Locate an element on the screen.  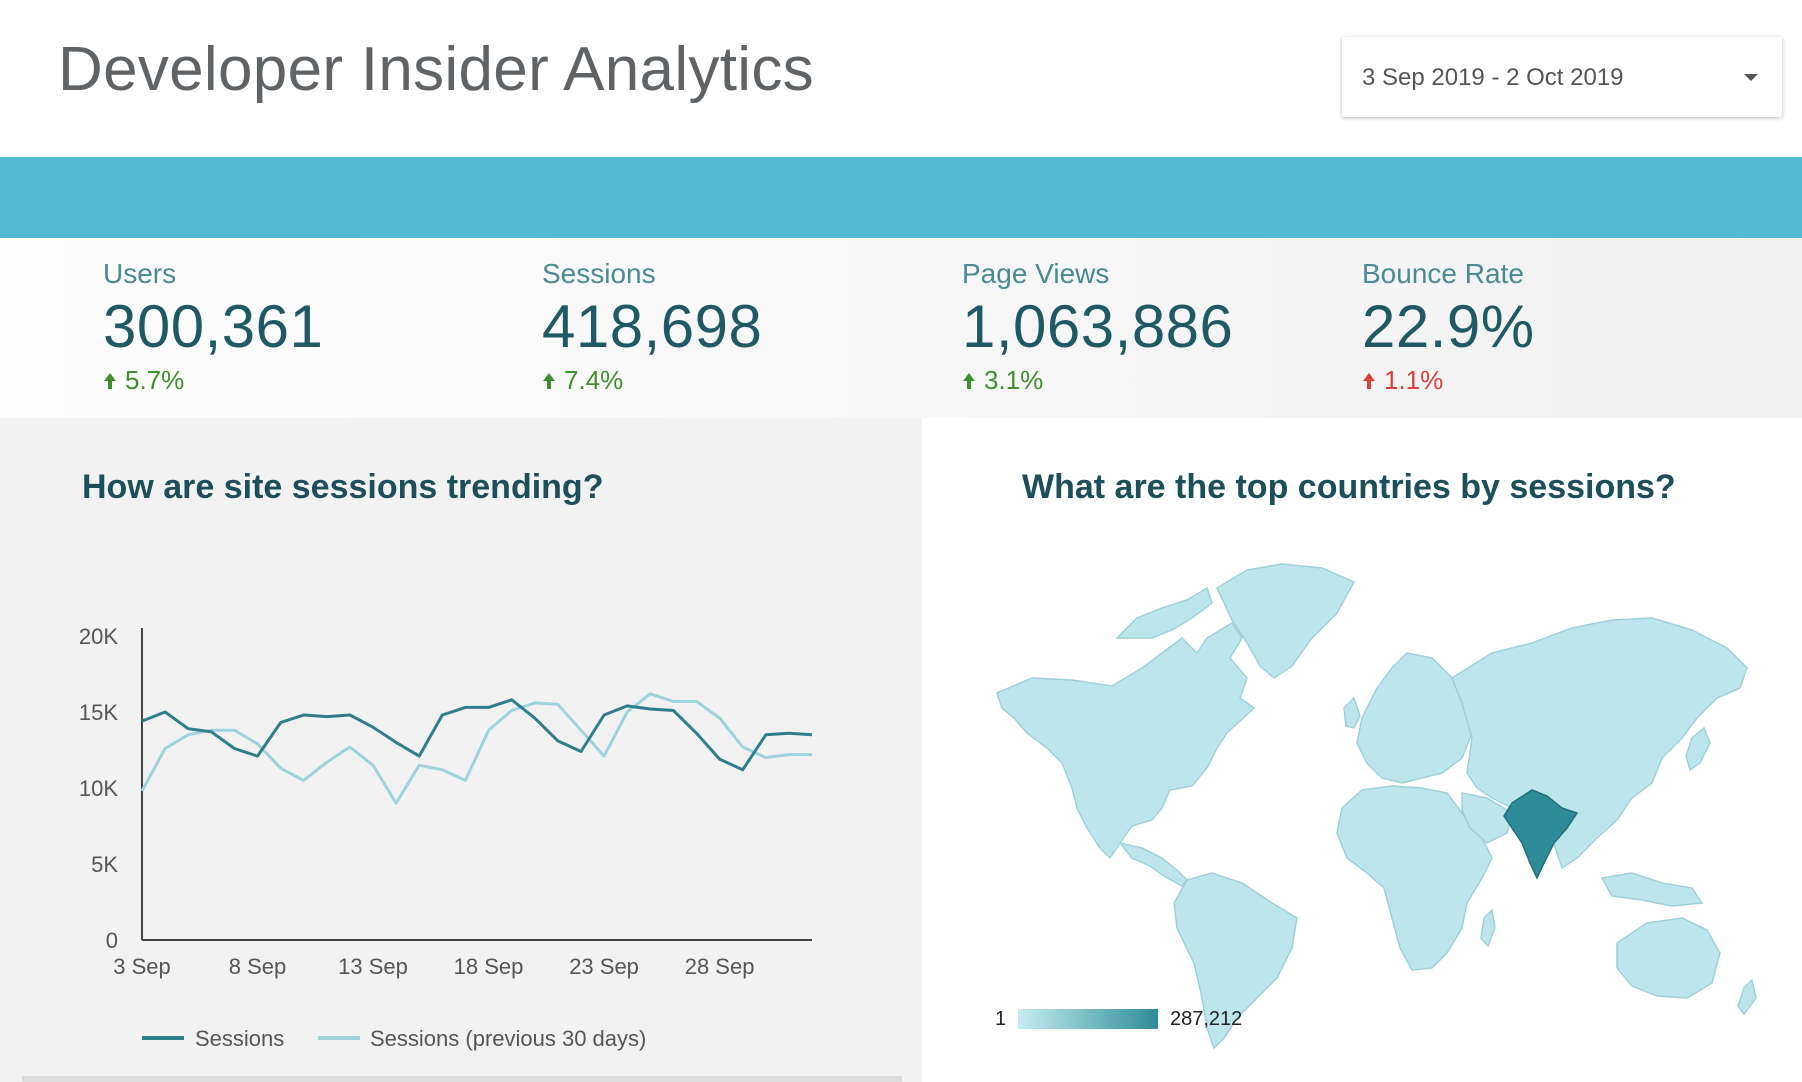
map-japan is located at coordinates (1698, 749).